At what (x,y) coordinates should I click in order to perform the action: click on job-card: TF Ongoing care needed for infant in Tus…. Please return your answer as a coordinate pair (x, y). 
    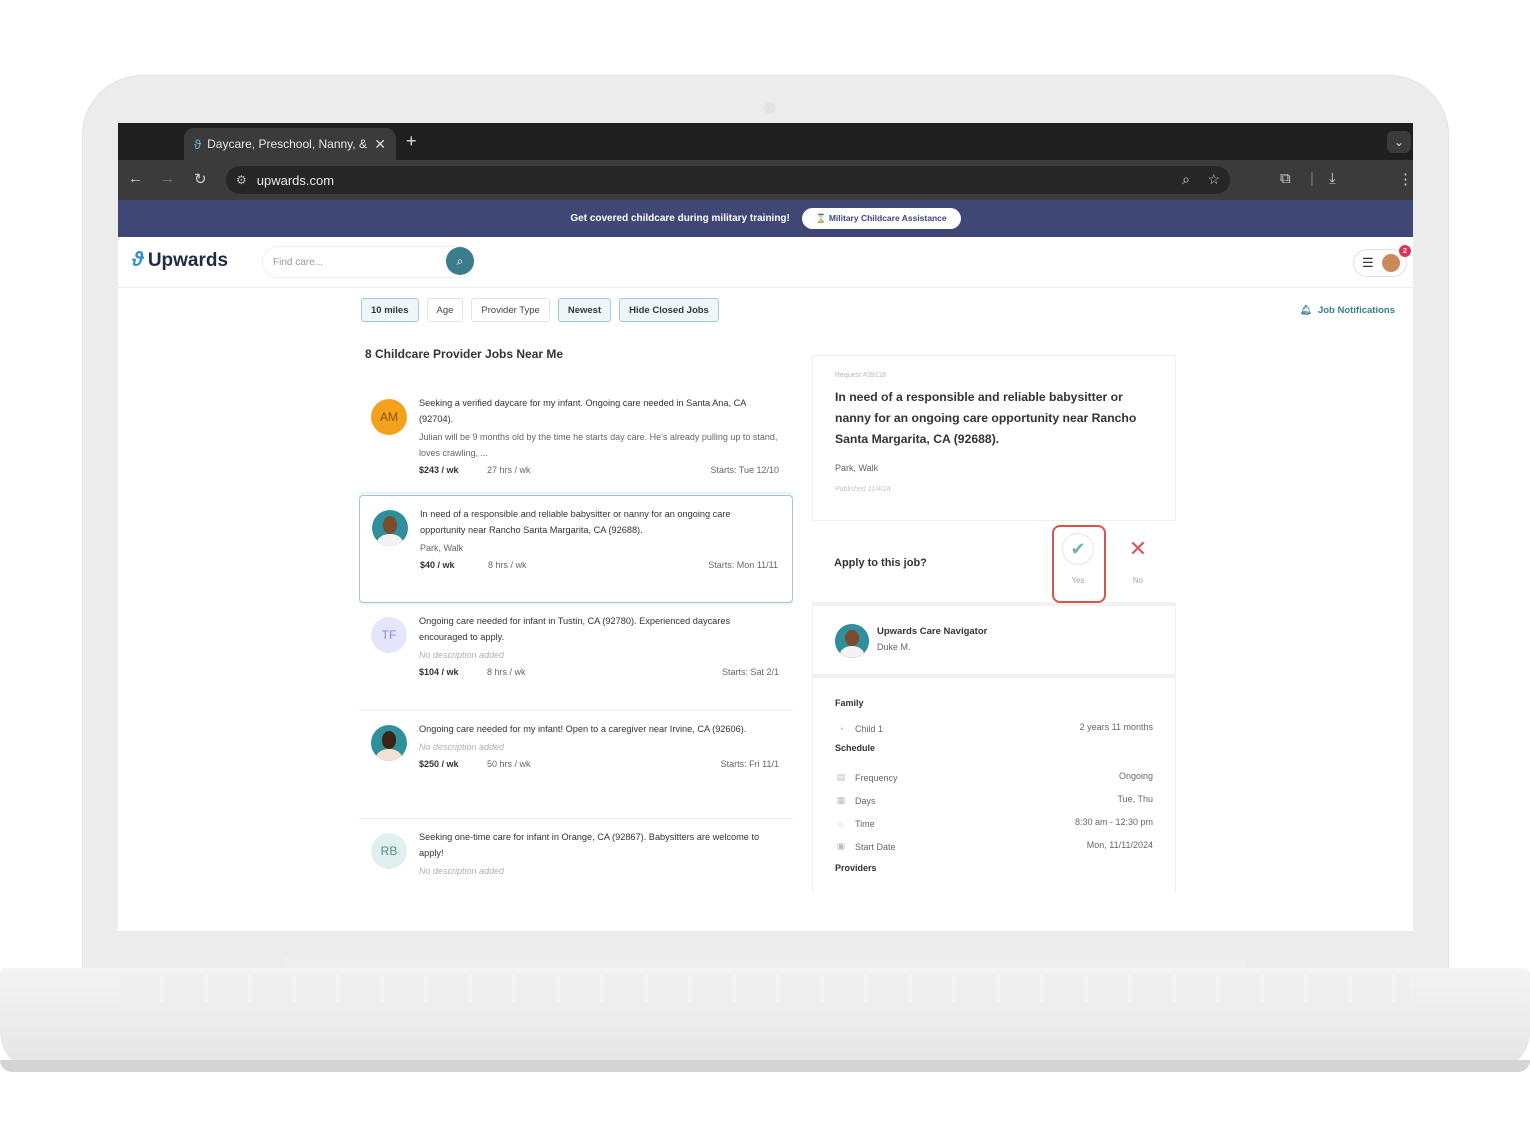
    Looking at the image, I should click on (576, 657).